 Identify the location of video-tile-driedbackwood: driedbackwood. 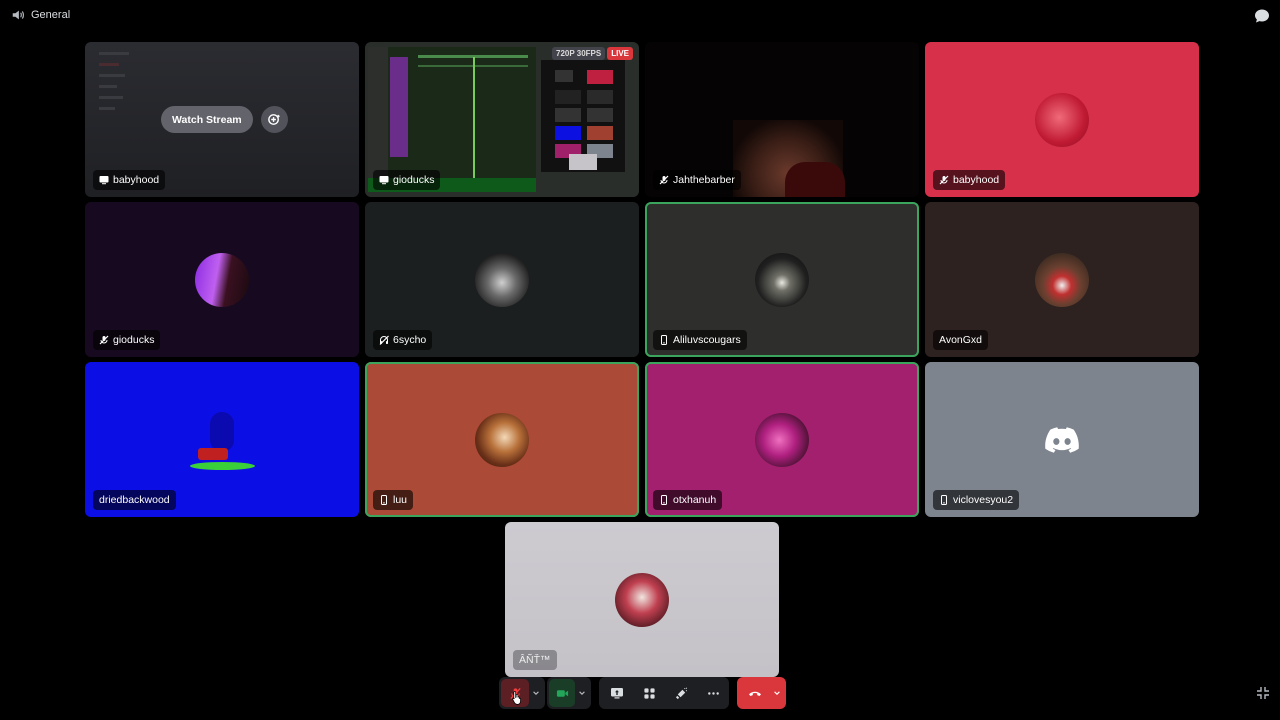
(222, 439).